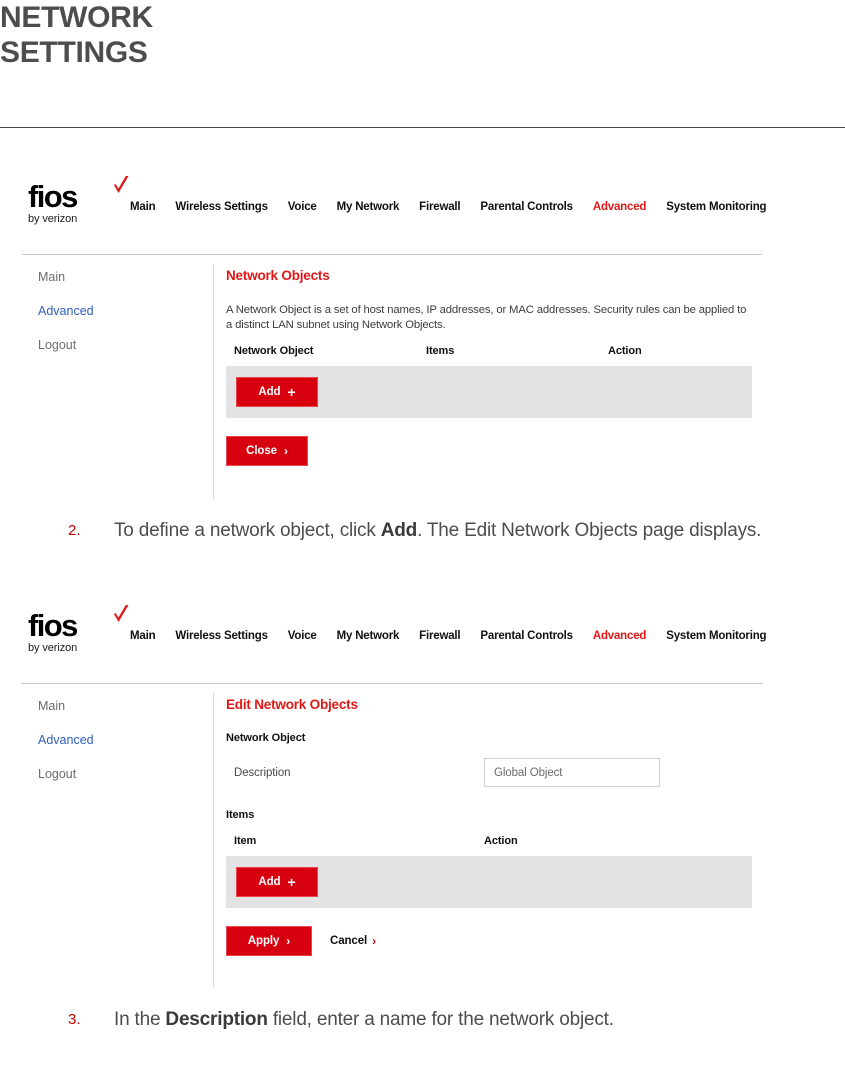 The width and height of the screenshot is (845, 1070). I want to click on column-header-network-object: Network Object, so click(274, 351).